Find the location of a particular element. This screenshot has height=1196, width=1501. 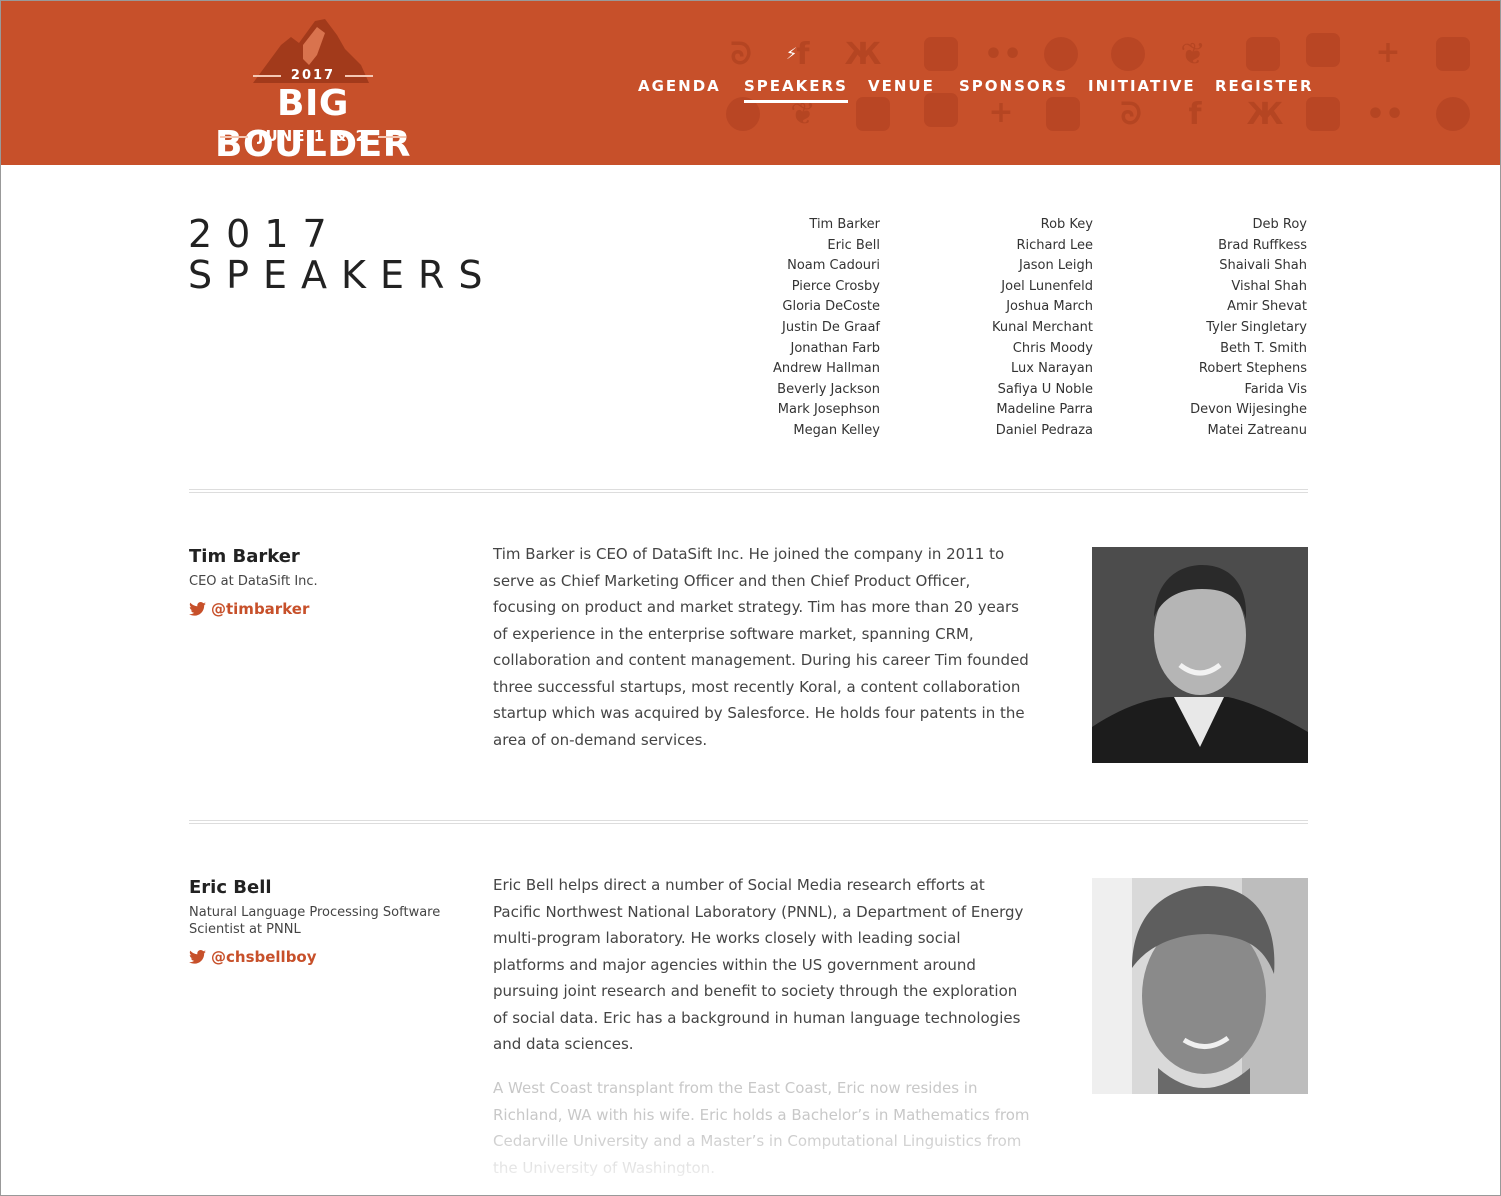

speaker-link: Jonathan Farb is located at coordinates (826, 349).